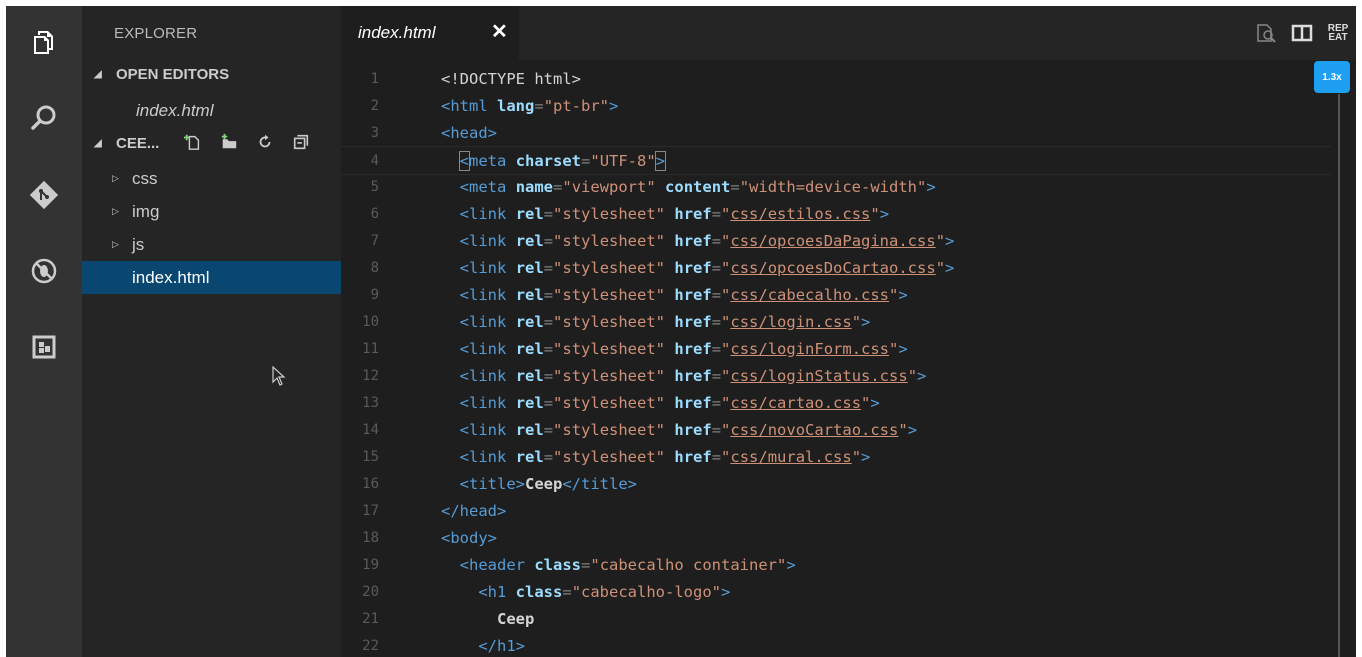 This screenshot has width=1362, height=657. I want to click on split-editor-icon, so click(1302, 33).